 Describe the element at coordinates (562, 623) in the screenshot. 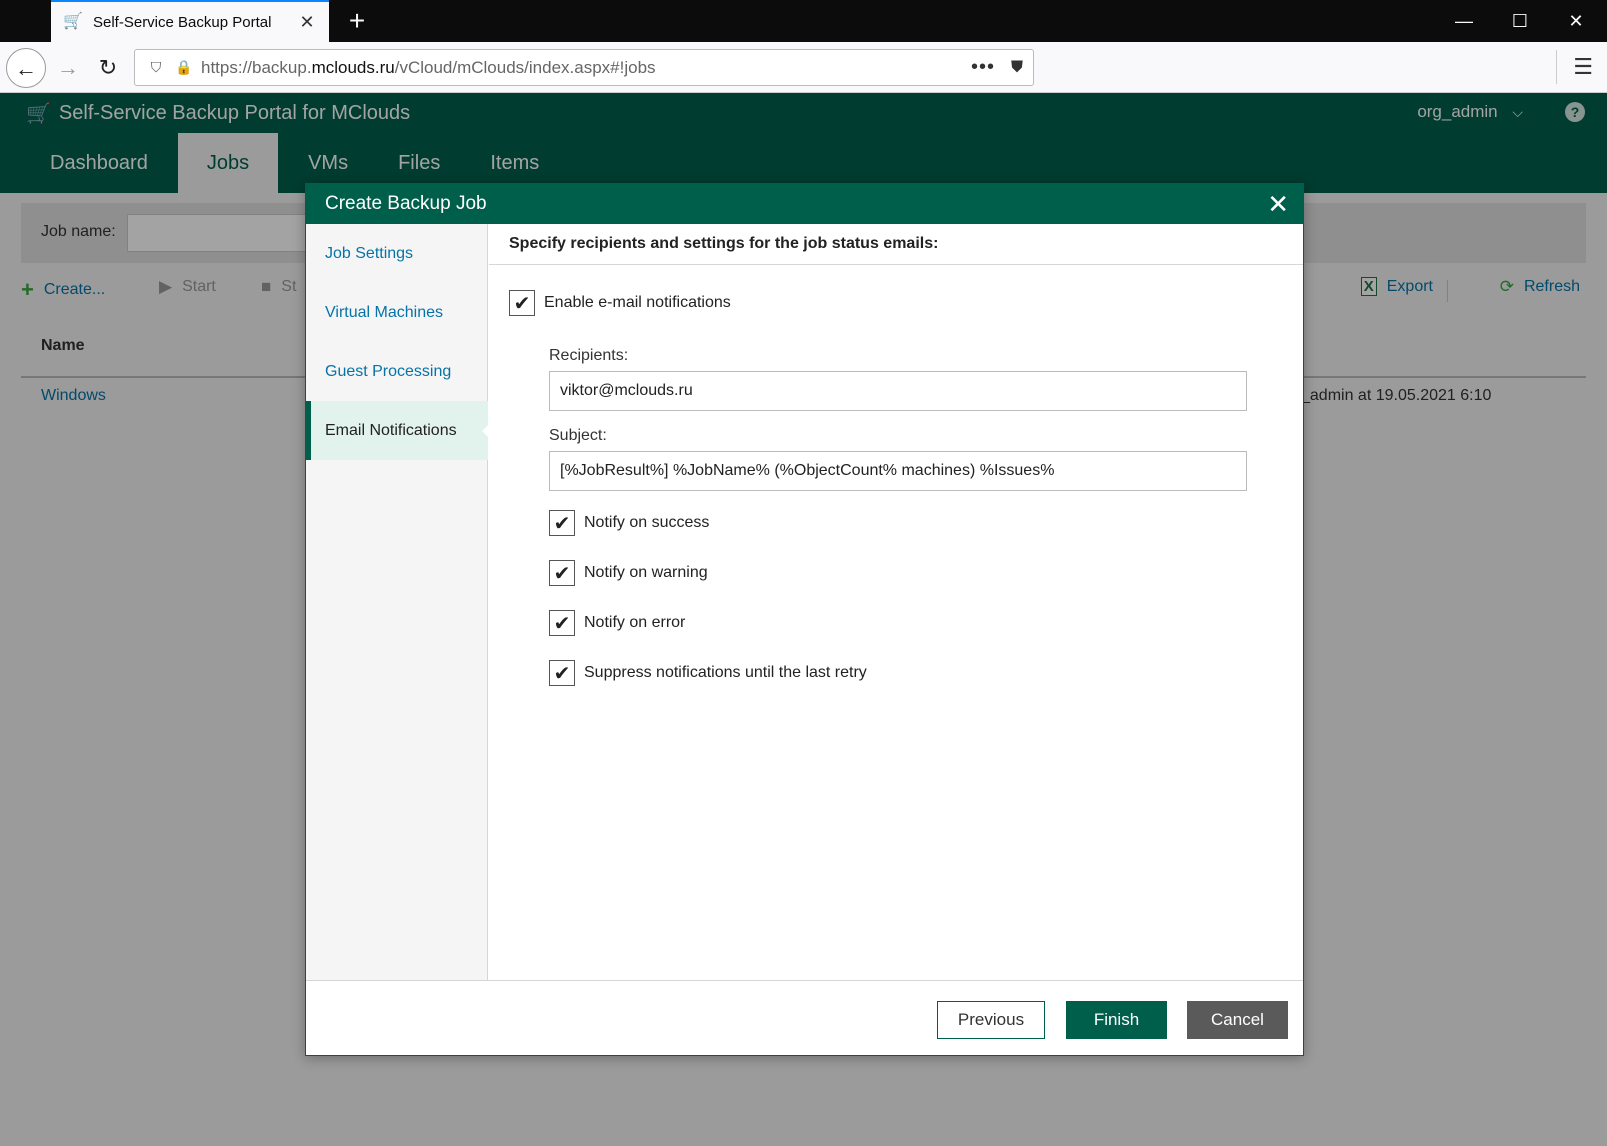

I see `notify-error-checkbox: ✔` at that location.